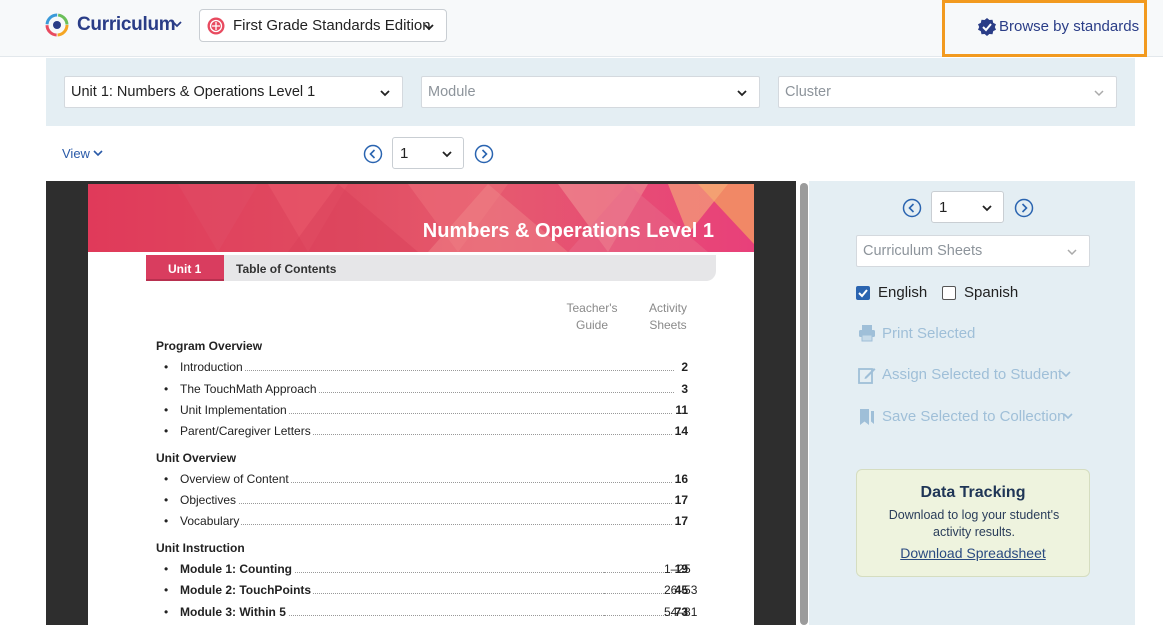 Image resolution: width=1163 pixels, height=625 pixels. I want to click on module-select: Module, so click(590, 92).